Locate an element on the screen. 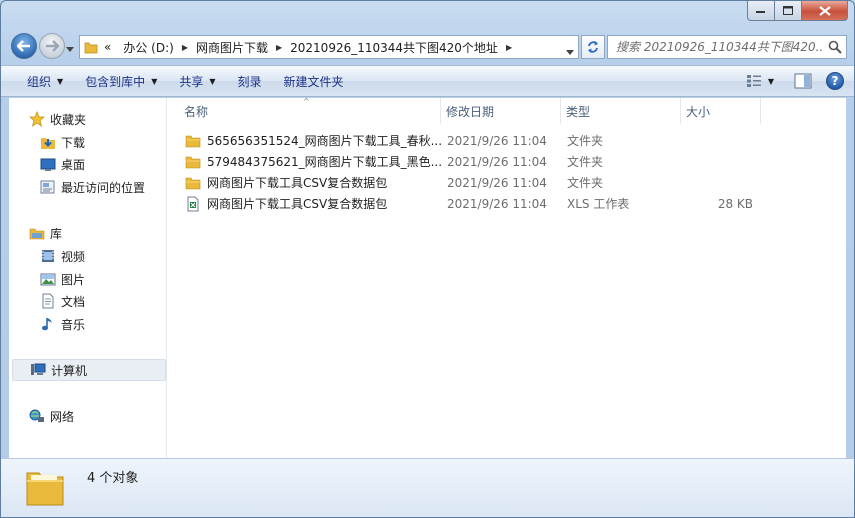 This screenshot has height=518, width=855. document-icon is located at coordinates (48, 301).